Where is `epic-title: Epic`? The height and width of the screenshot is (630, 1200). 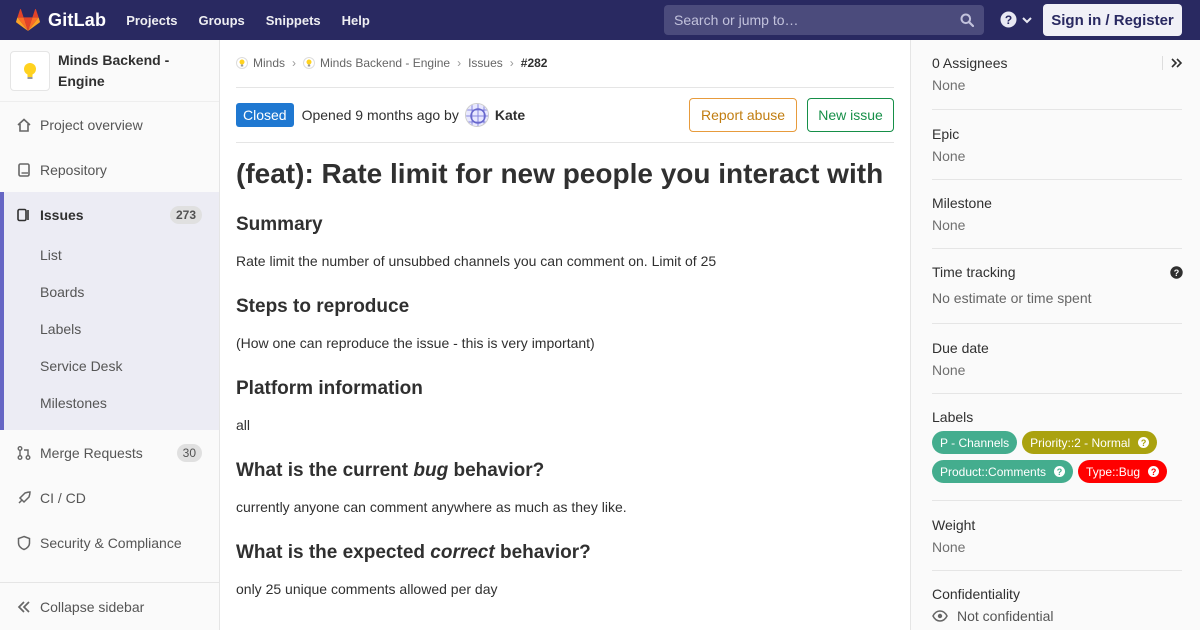 epic-title: Epic is located at coordinates (946, 134).